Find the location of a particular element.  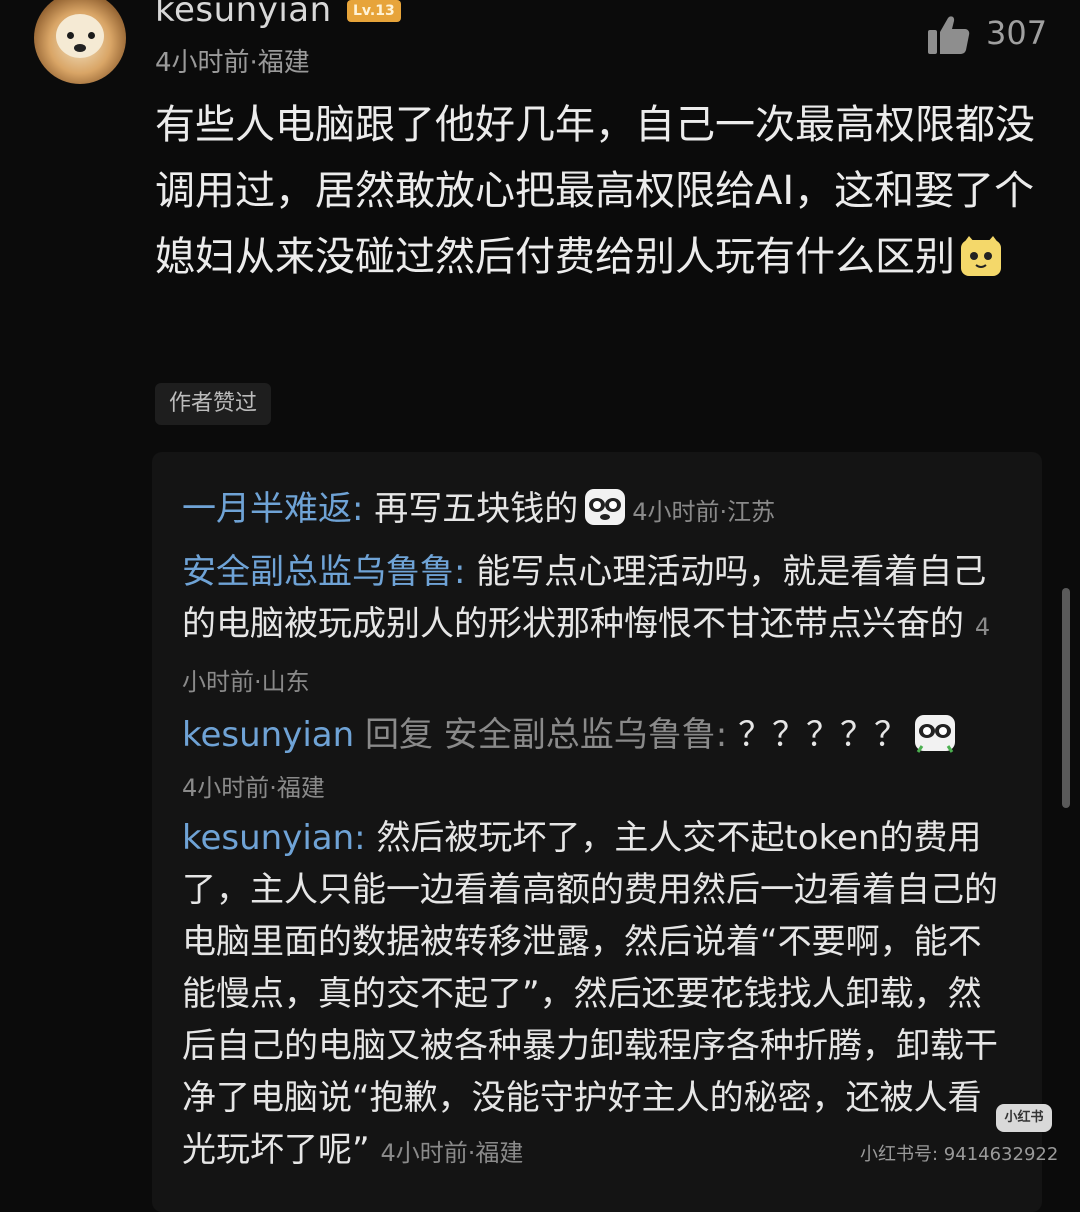

avatar is located at coordinates (80, 42).